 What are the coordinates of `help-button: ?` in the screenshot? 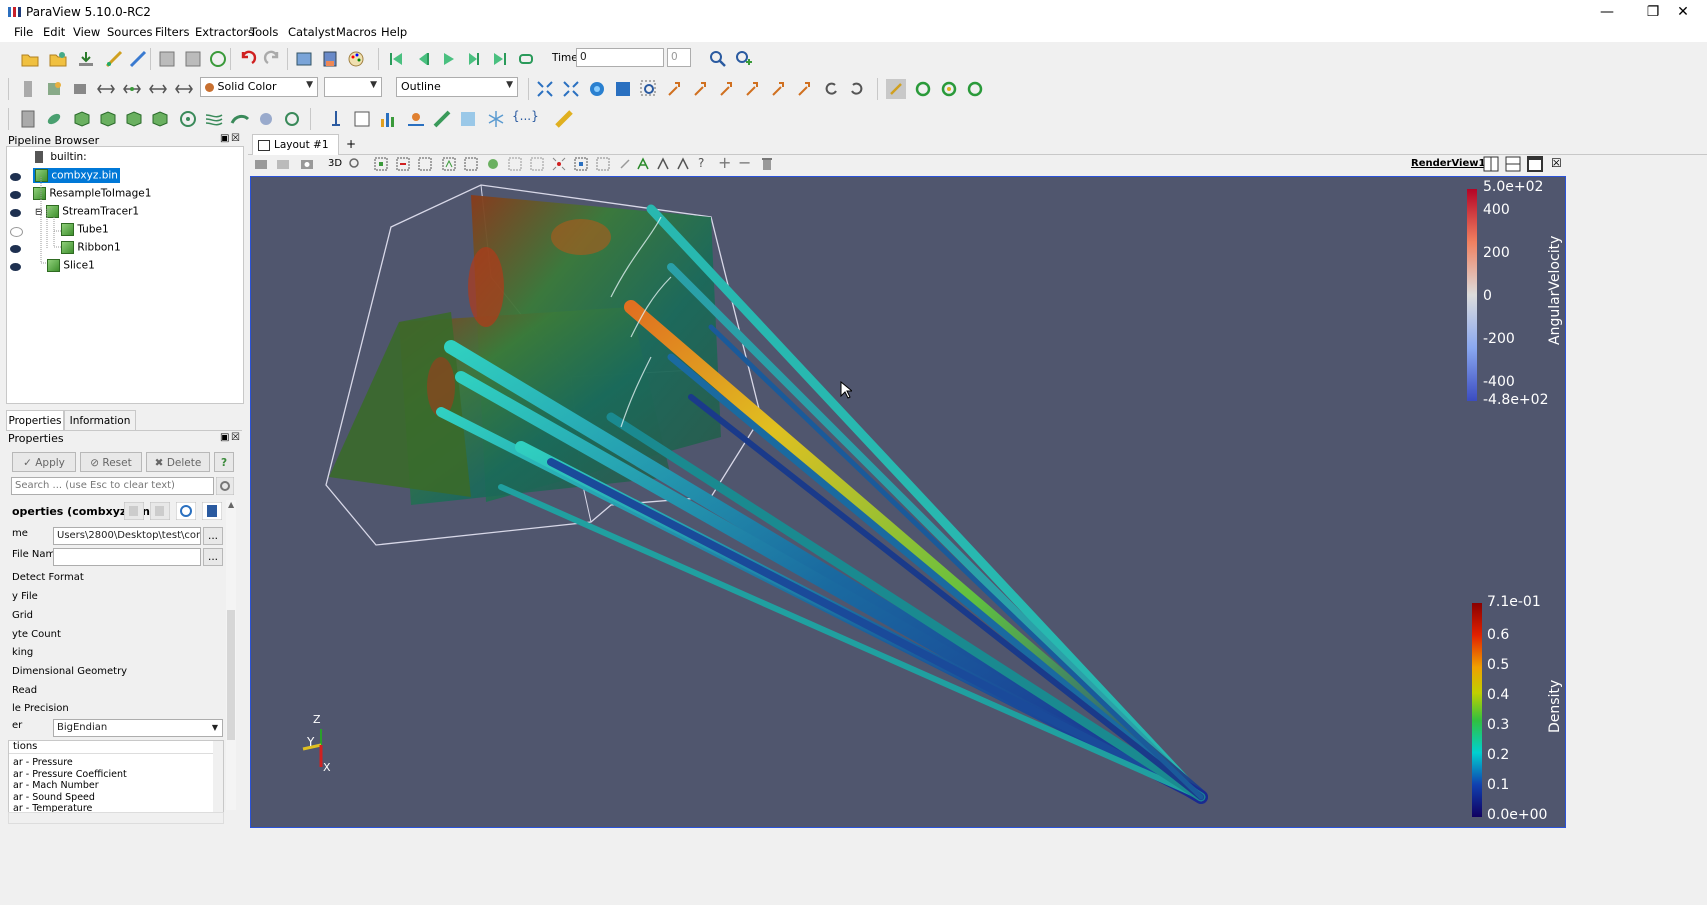 It's located at (224, 462).